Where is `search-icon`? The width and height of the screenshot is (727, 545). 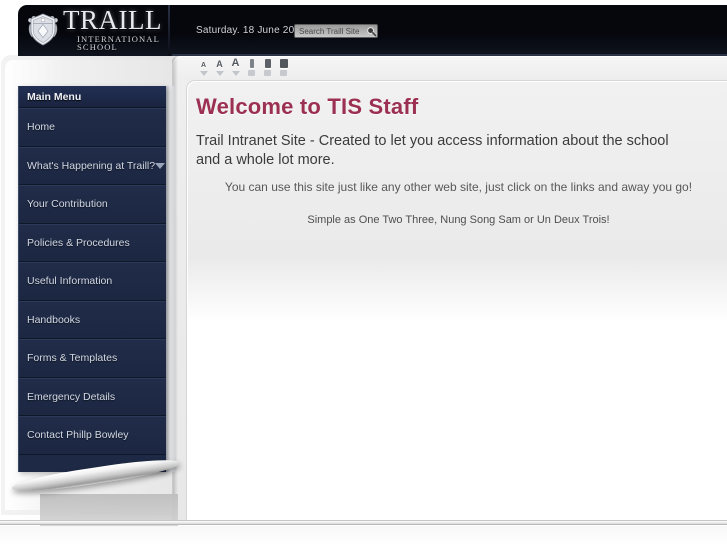
search-icon is located at coordinates (371, 31).